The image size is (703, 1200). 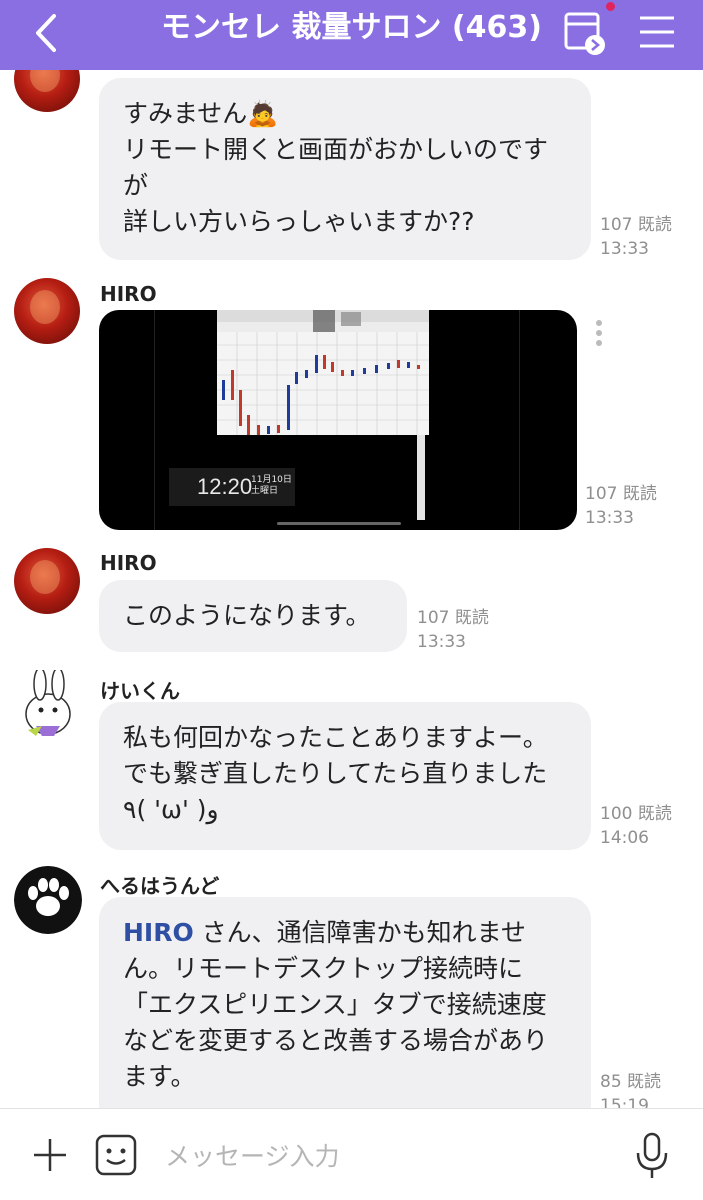 I want to click on shared-image: 12:20 11月10日 土曜日, so click(x=338, y=420).